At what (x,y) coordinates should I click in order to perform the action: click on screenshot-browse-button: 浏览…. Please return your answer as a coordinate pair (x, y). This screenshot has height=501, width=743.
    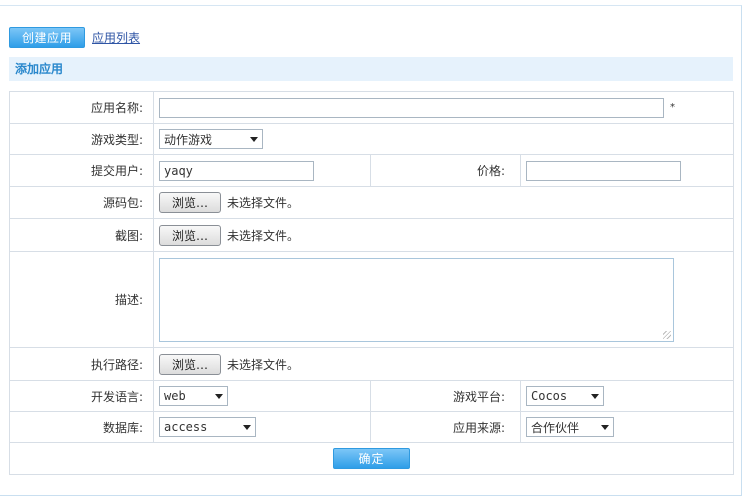
    Looking at the image, I should click on (190, 235).